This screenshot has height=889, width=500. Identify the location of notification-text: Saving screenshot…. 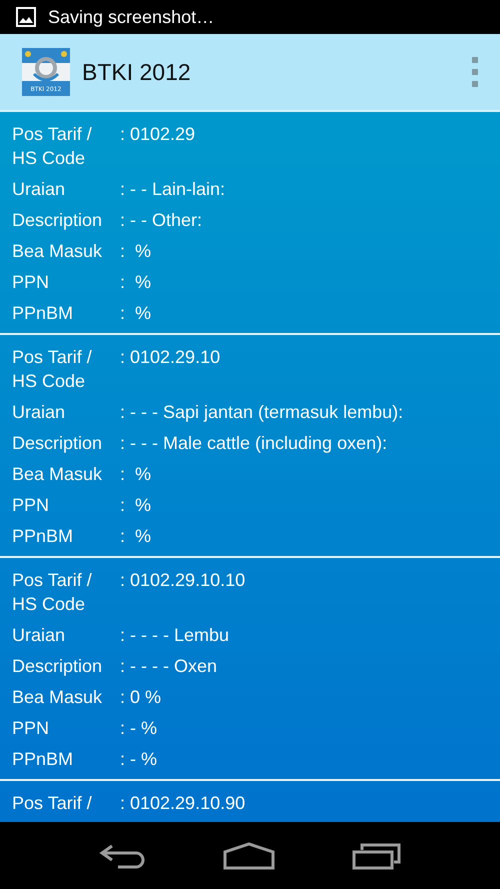
(131, 17).